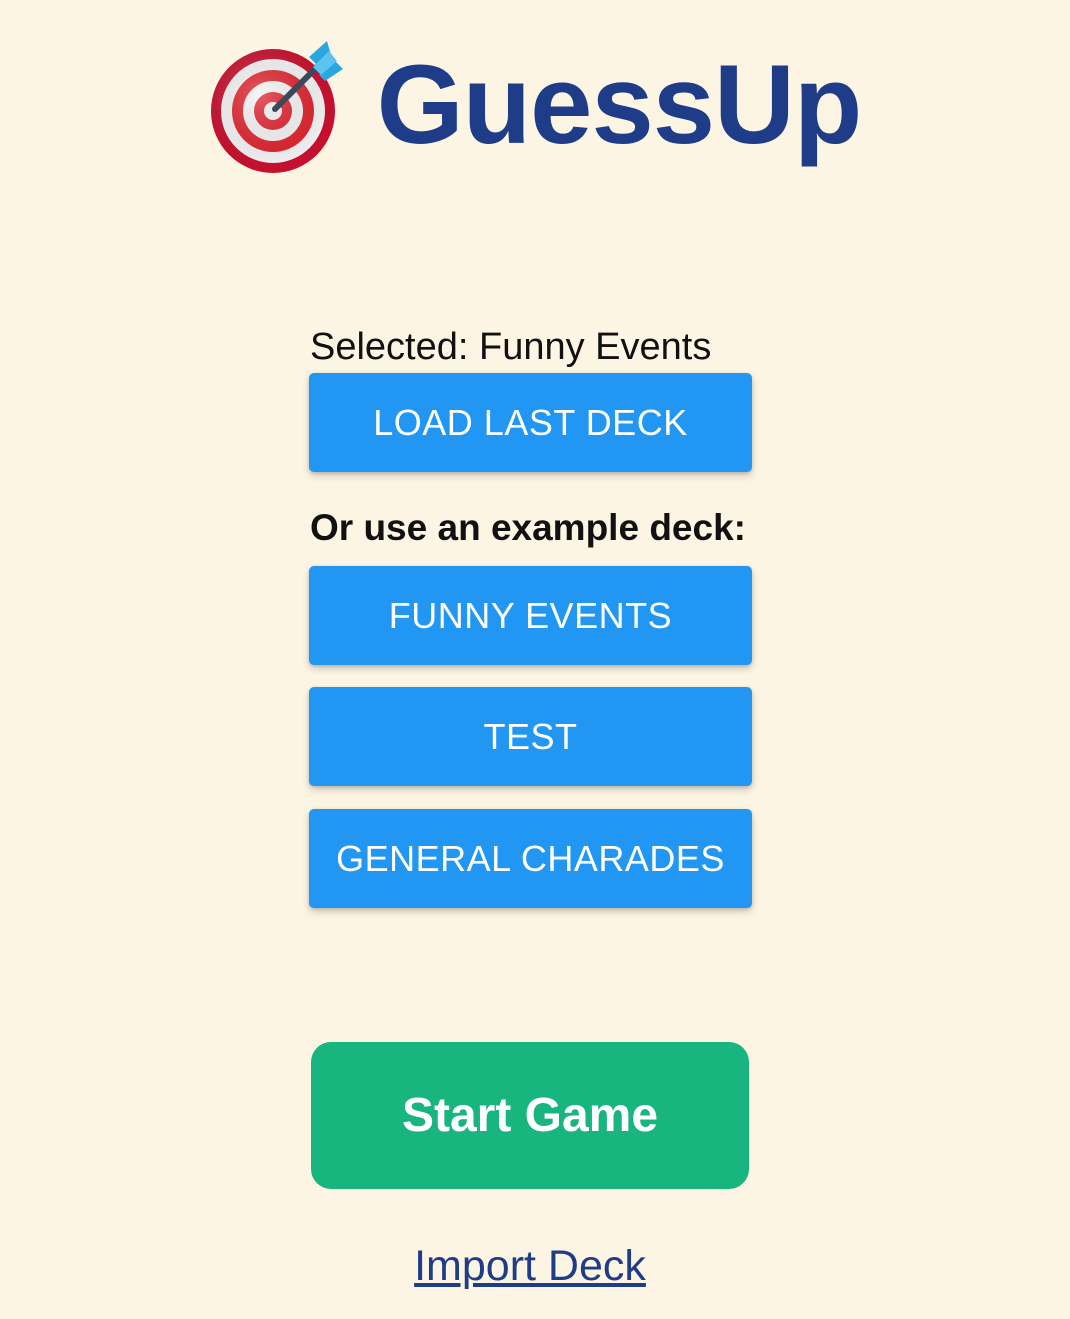 This screenshot has height=1319, width=1070. What do you see at coordinates (530, 858) in the screenshot?
I see `deck-general-charades-button: GENERAL CHARADES` at bounding box center [530, 858].